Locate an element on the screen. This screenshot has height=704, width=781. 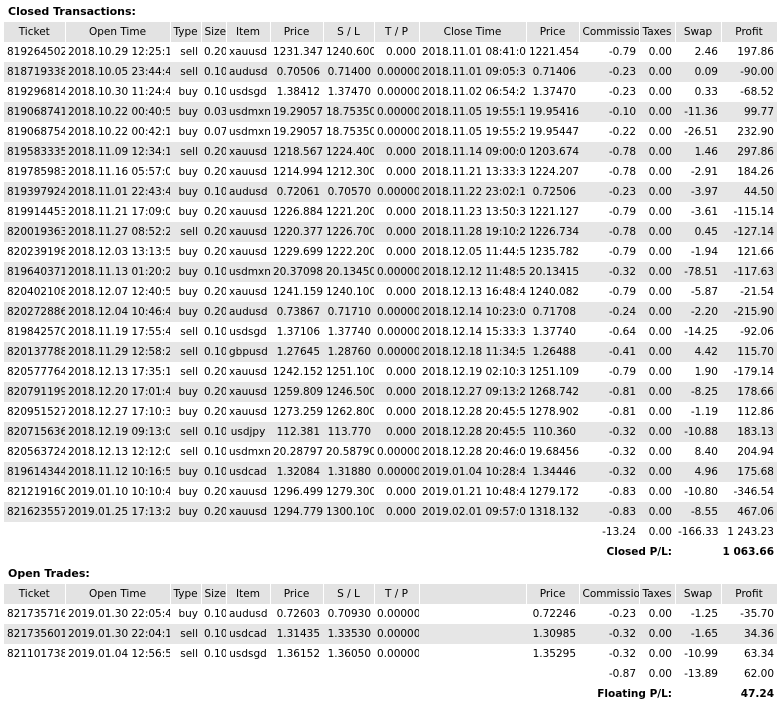
column-header-type: Type is located at coordinates (186, 594).